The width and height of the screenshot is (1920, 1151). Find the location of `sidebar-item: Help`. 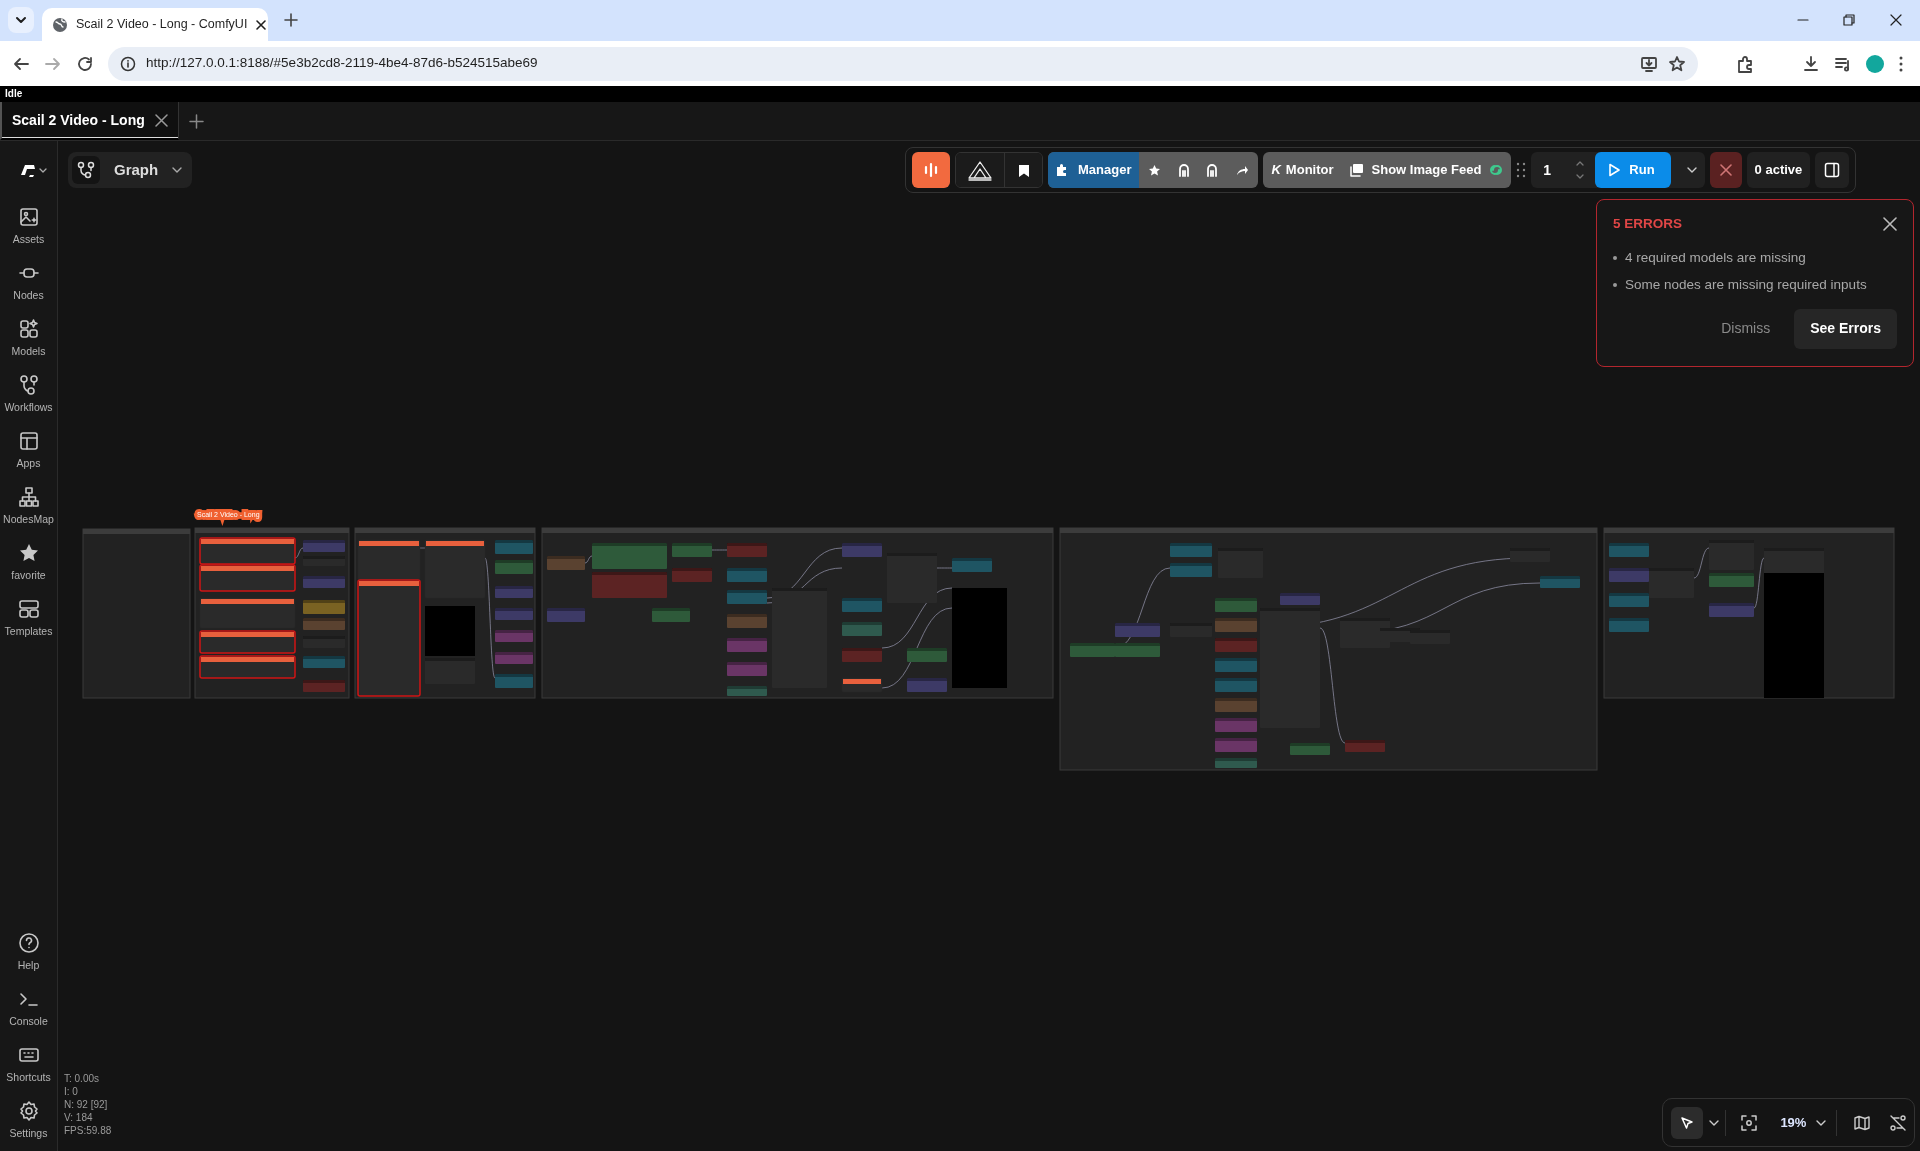

sidebar-item: Help is located at coordinates (29, 953).